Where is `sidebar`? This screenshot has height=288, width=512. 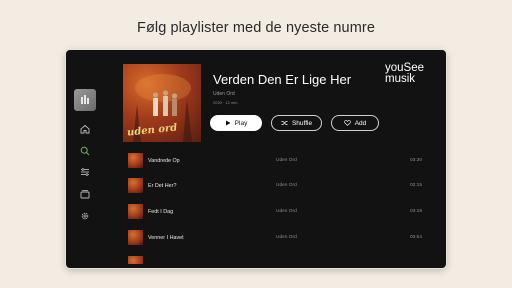
sidebar is located at coordinates (85, 159).